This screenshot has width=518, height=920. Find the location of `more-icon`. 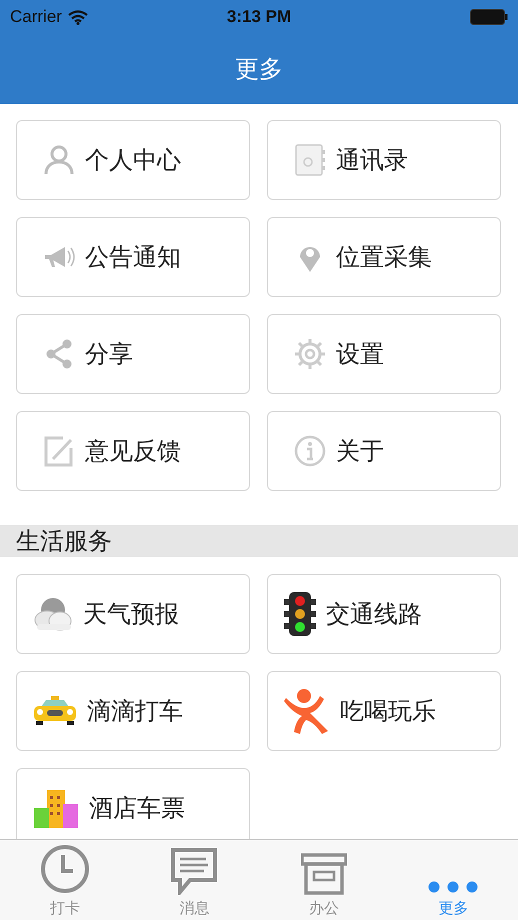

more-icon is located at coordinates (453, 887).